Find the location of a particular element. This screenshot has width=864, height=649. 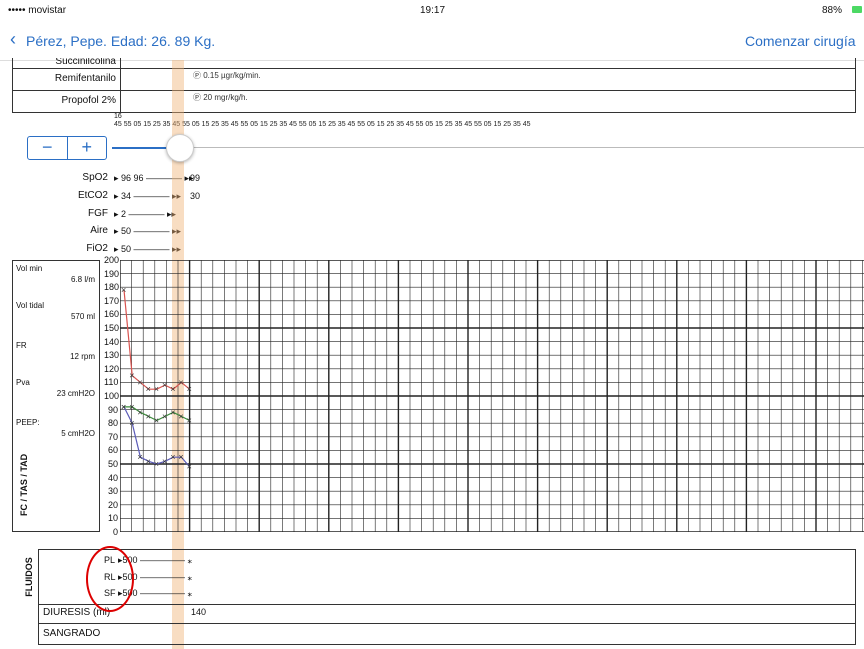

time-slider-thumb is located at coordinates (180, 148).